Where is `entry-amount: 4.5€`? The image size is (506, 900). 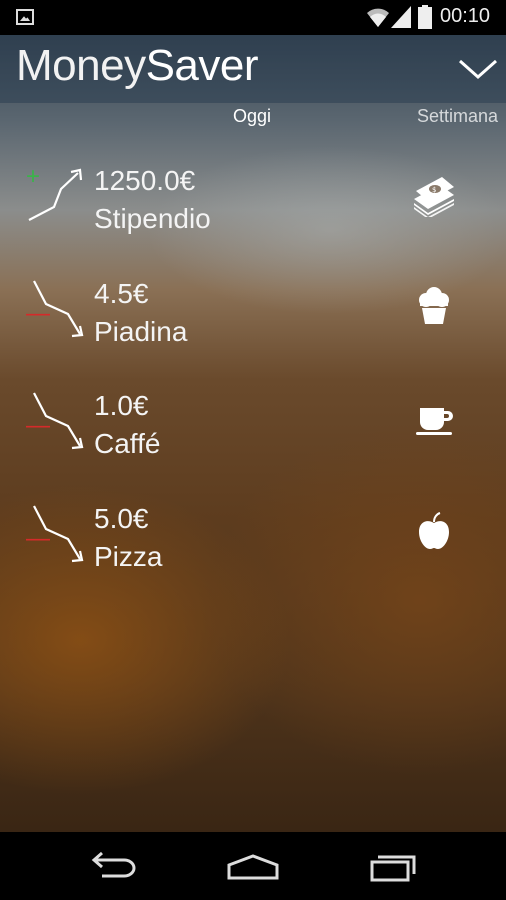
entry-amount: 4.5€ is located at coordinates (121, 293).